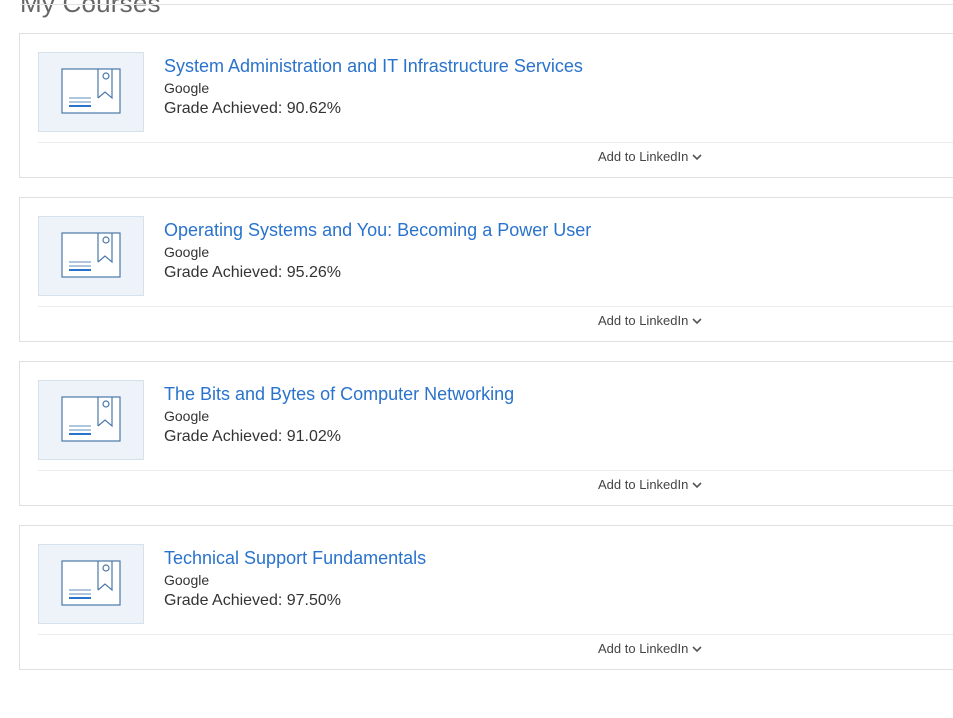  I want to click on course-title-link: Technical Support Fundamentals, so click(295, 558).